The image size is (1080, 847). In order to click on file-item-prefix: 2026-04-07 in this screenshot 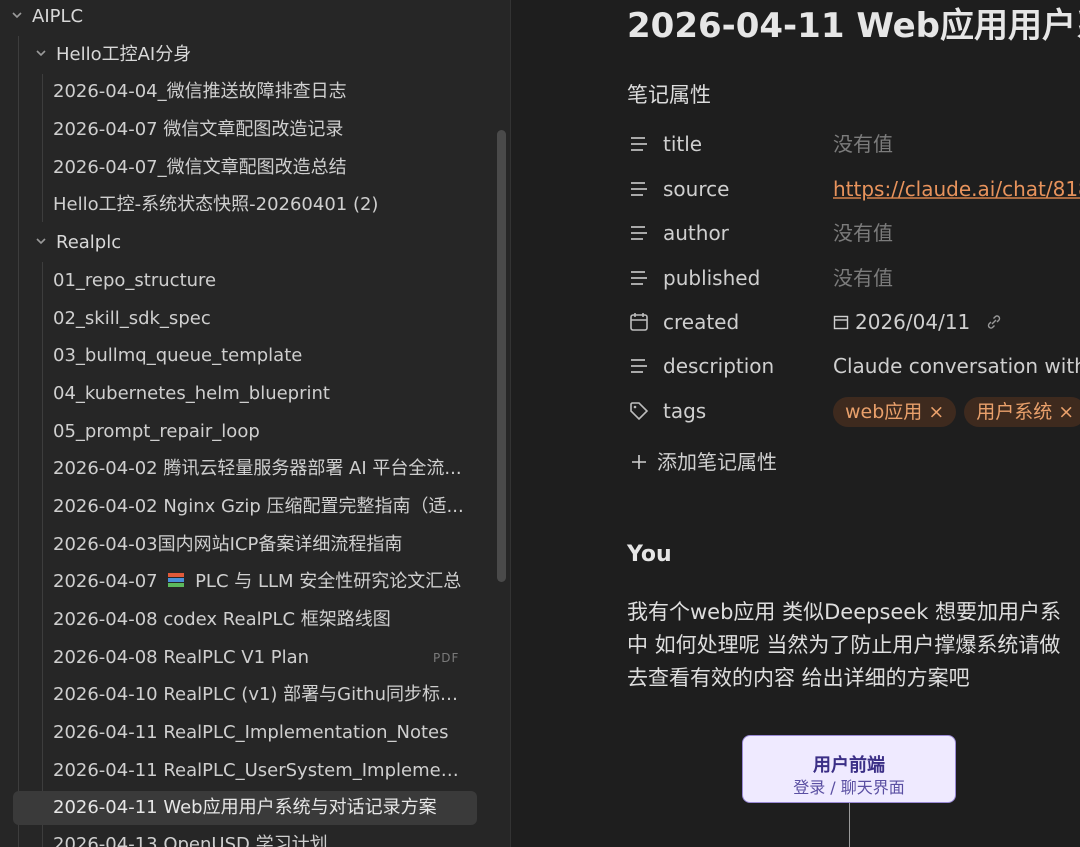, I will do `click(105, 581)`.